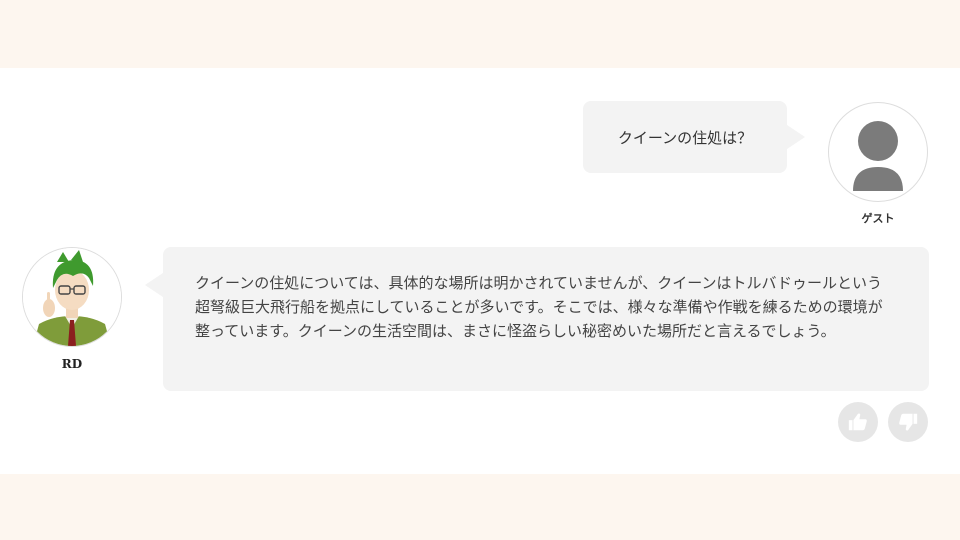  Describe the element at coordinates (480, 34) in the screenshot. I see `top-band` at that location.